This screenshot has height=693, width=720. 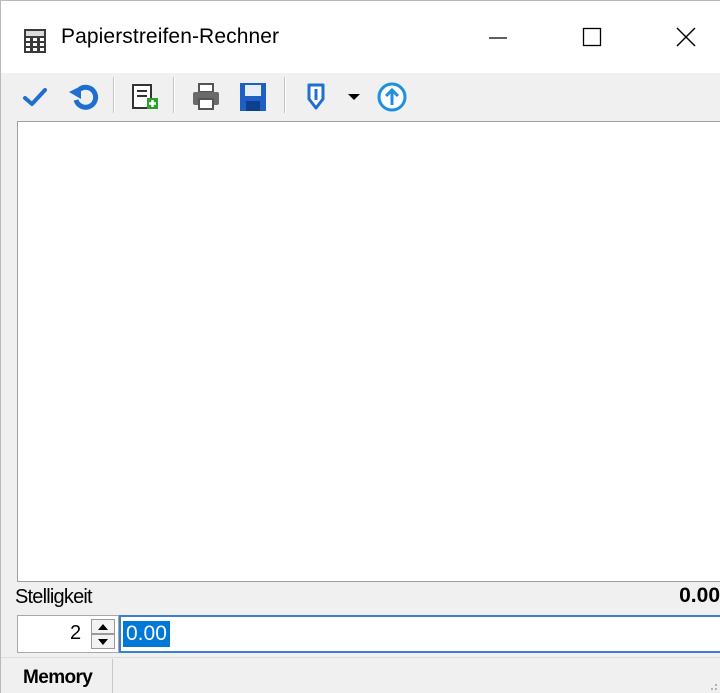 I want to click on close-button, so click(x=679, y=37).